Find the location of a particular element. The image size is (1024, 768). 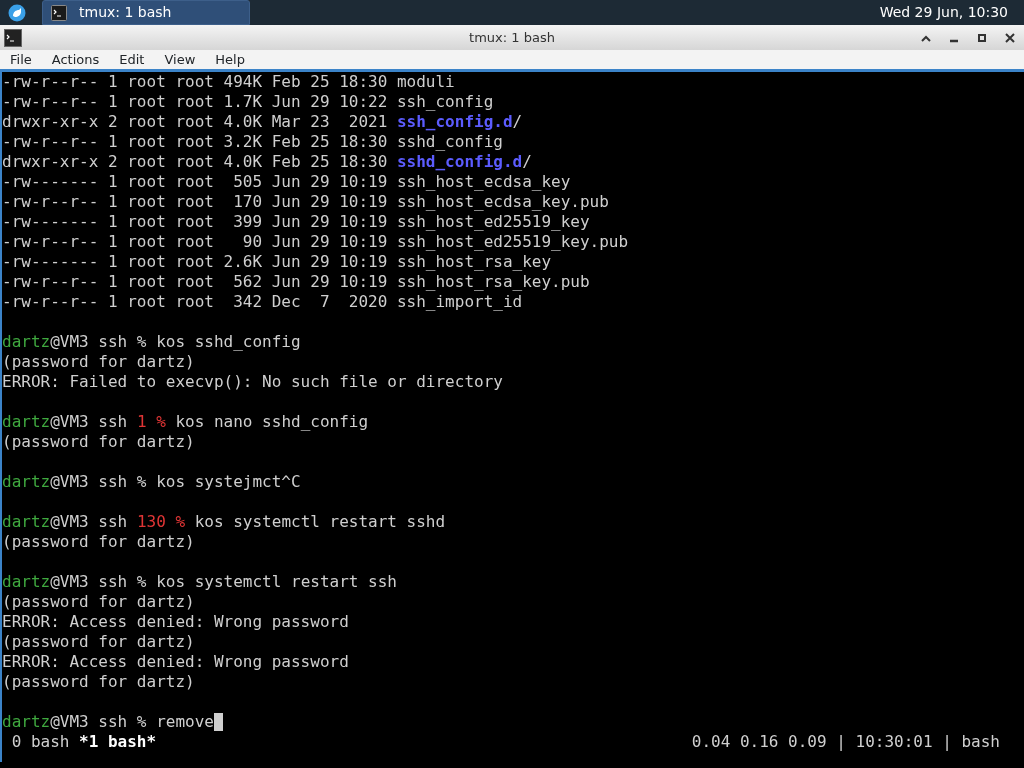

terminal-line: -rw-r--r-- 1 root root 3.2K Feb 25 18:30 sshd_config is located at coordinates (252, 142).